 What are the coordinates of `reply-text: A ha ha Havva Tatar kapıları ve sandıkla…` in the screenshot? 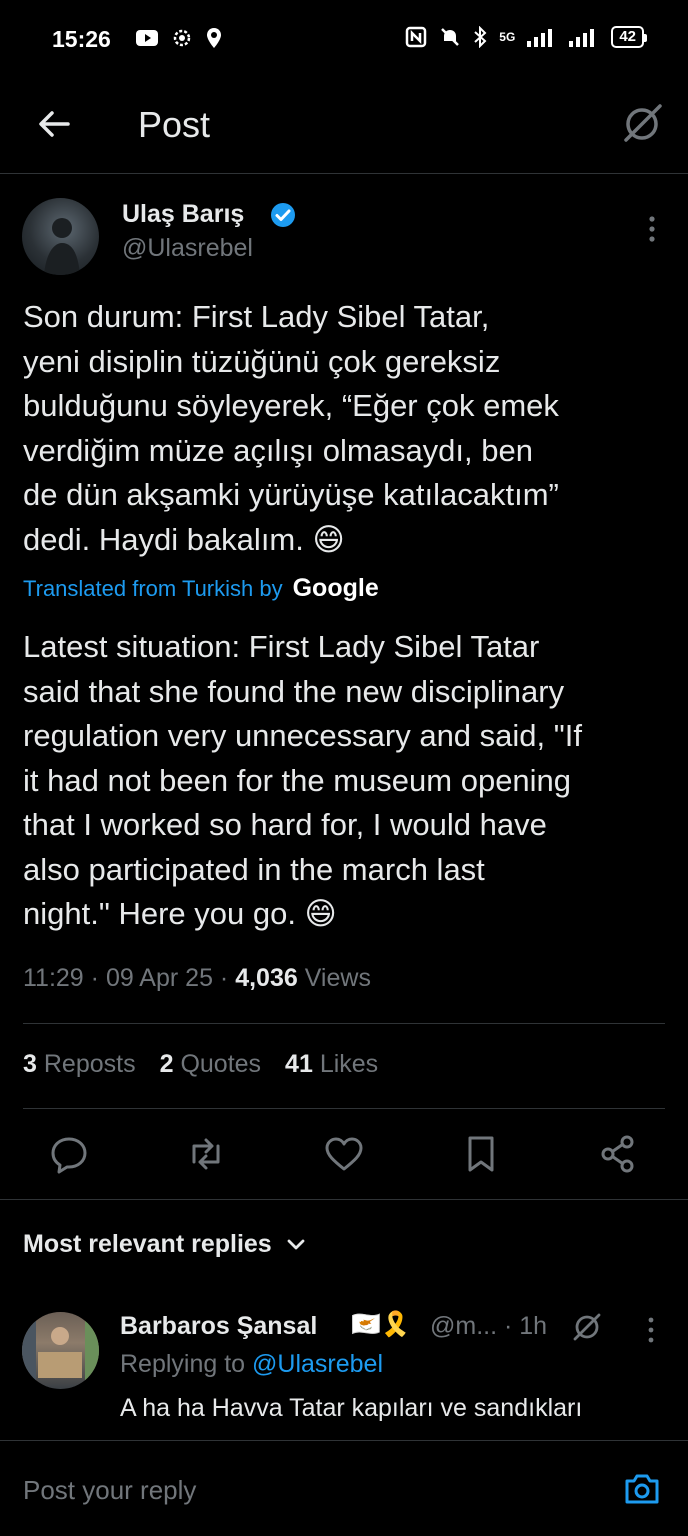 It's located at (351, 1408).